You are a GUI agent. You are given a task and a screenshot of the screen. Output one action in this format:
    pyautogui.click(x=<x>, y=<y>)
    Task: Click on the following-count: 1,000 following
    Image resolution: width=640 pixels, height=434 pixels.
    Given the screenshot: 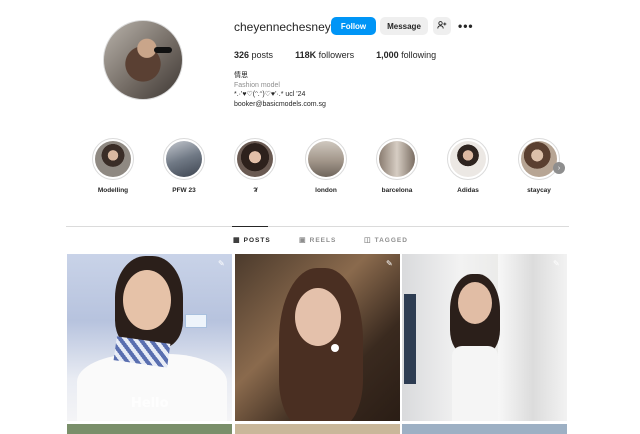 What is the action you would take?
    pyautogui.click(x=406, y=55)
    